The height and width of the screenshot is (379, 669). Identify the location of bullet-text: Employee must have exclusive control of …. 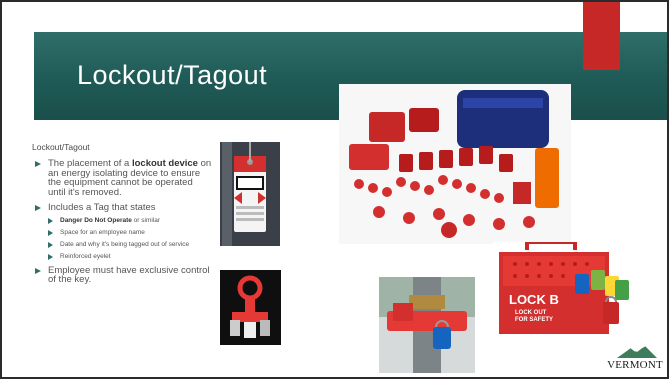
(129, 274).